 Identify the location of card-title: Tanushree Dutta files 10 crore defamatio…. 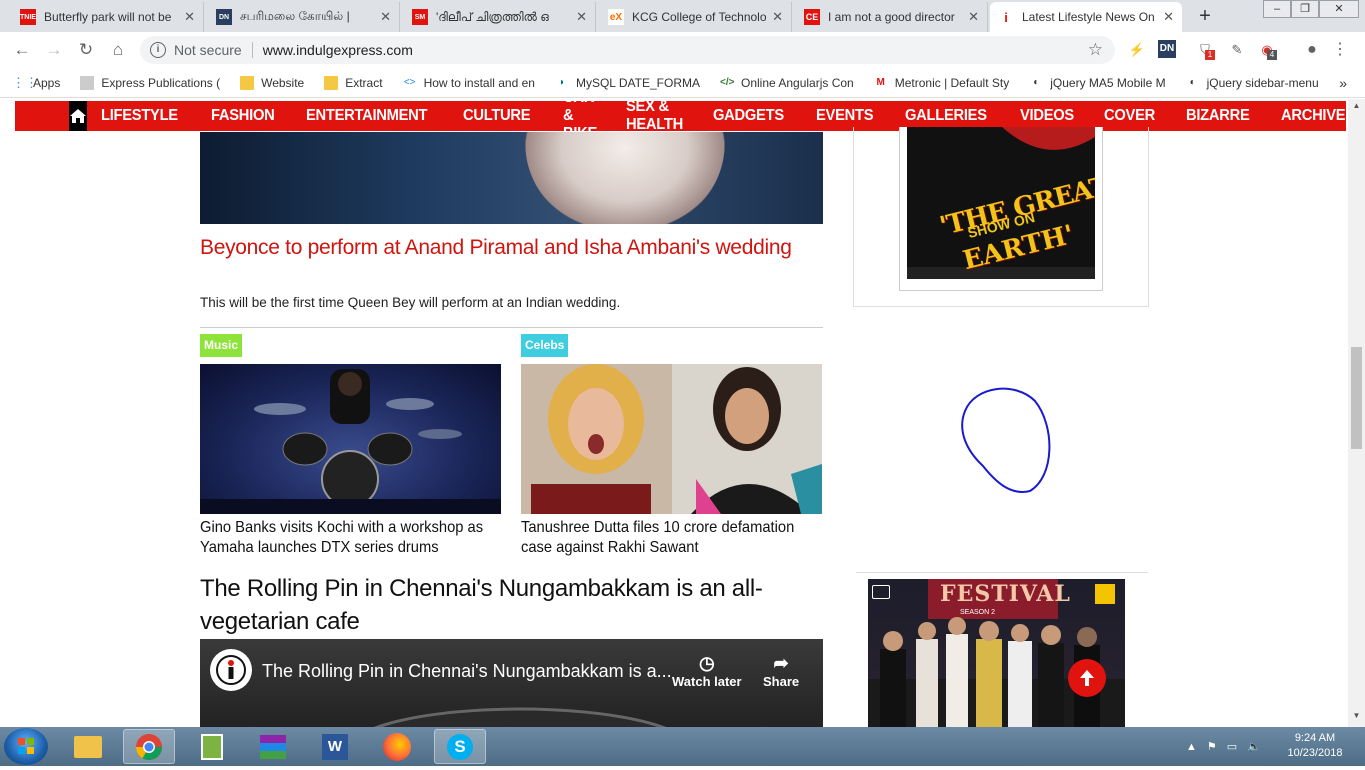
(673, 538).